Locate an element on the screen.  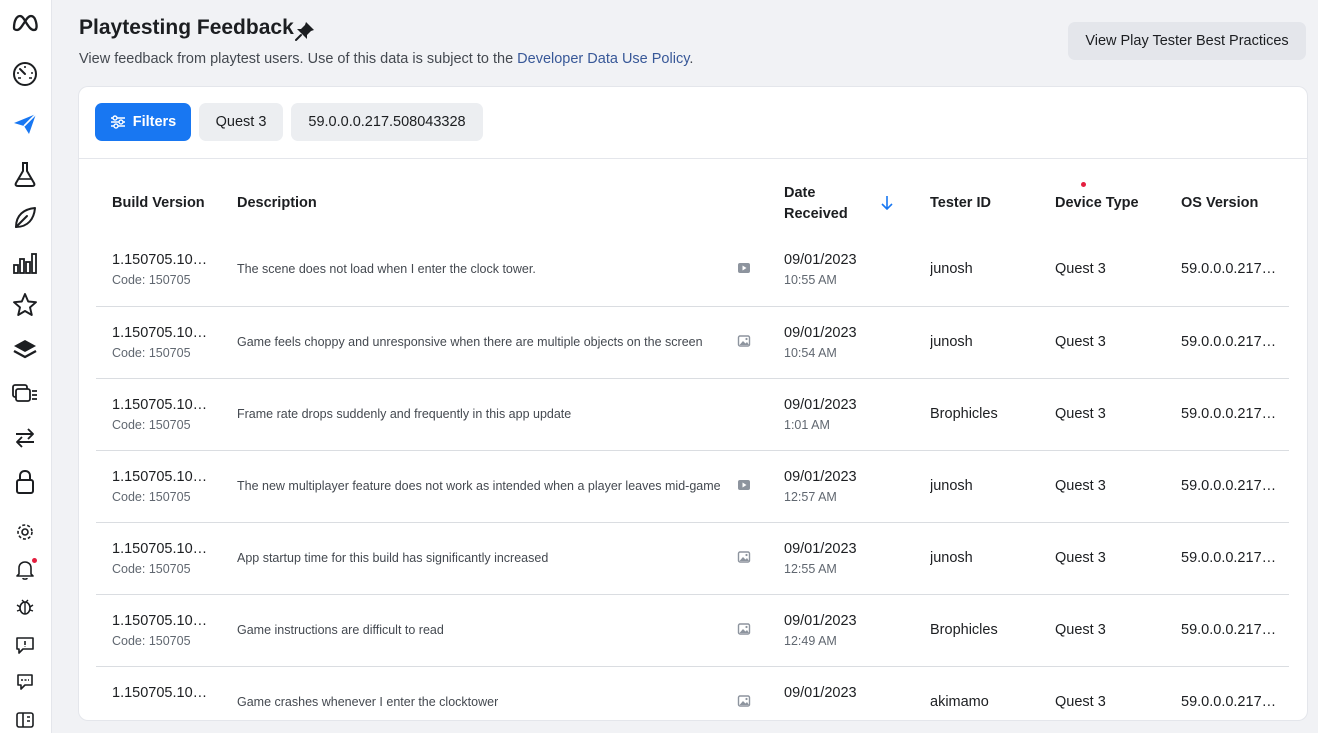
time-cell: 12:57 AM is located at coordinates (810, 497).